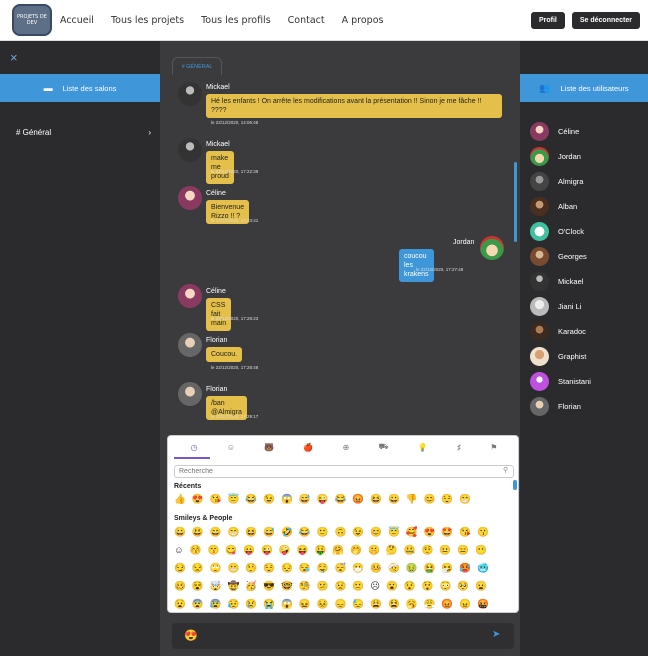 This screenshot has height=656, width=648. Describe the element at coordinates (235, 122) in the screenshot. I see `message-date: le 22/12/2020, 14:06:48` at that location.